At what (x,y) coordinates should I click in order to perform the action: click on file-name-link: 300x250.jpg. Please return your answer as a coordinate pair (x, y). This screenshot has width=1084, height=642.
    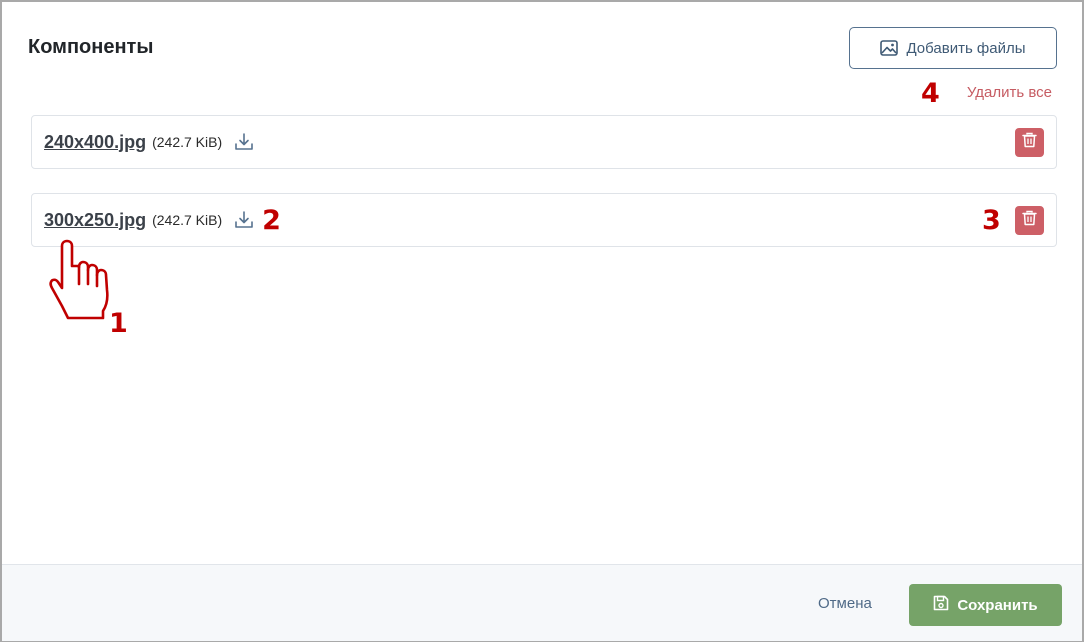
    Looking at the image, I should click on (95, 220).